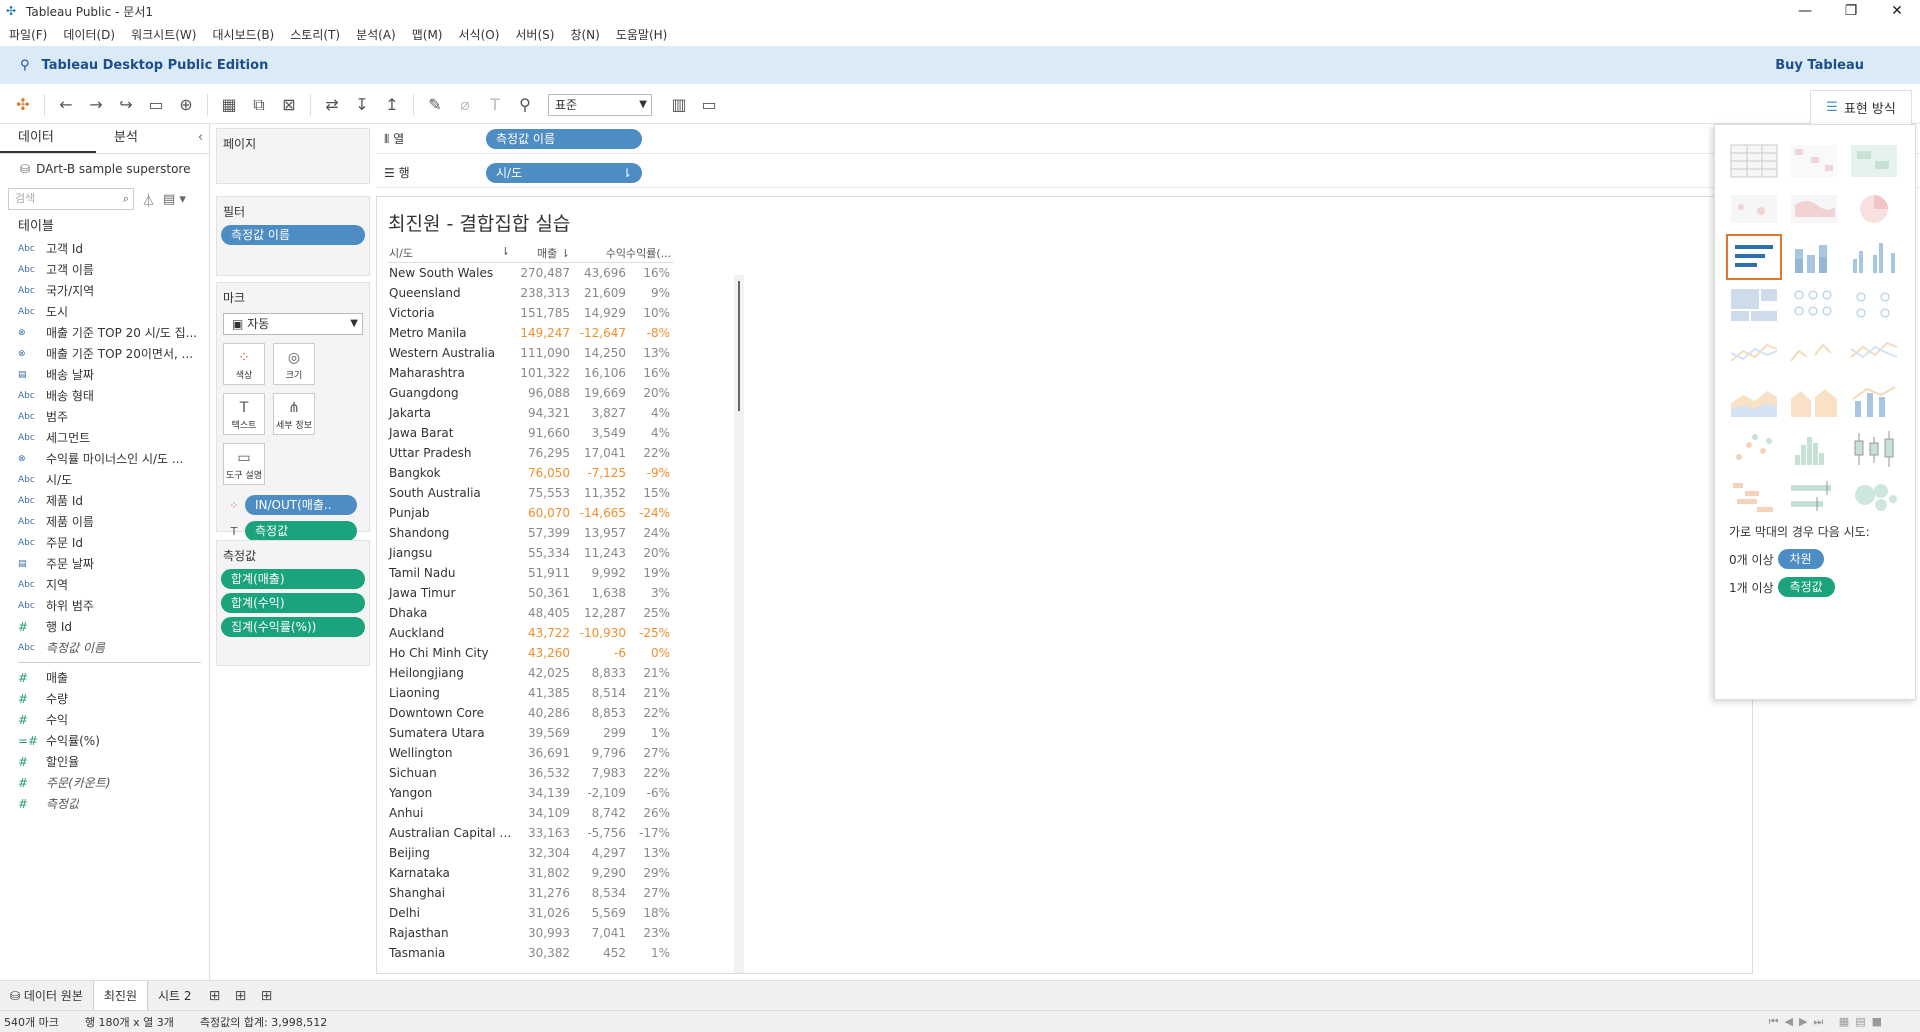 This screenshot has width=1920, height=1032. Describe the element at coordinates (104, 395) in the screenshot. I see `field-item: Abc 배송 형태` at that location.